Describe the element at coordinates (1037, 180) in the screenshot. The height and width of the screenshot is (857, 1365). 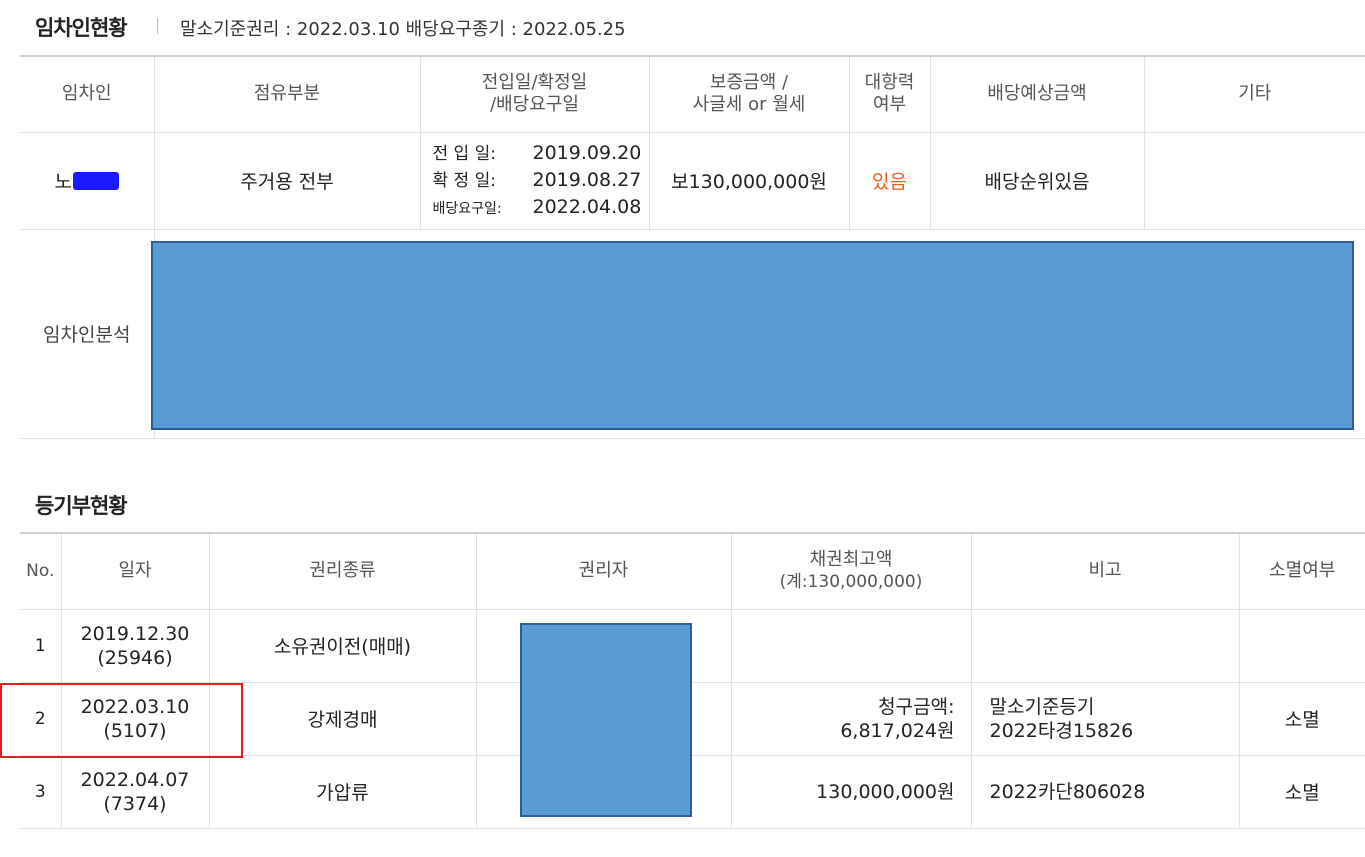
I see `expected-dividend-cell: 배당순위있음` at that location.